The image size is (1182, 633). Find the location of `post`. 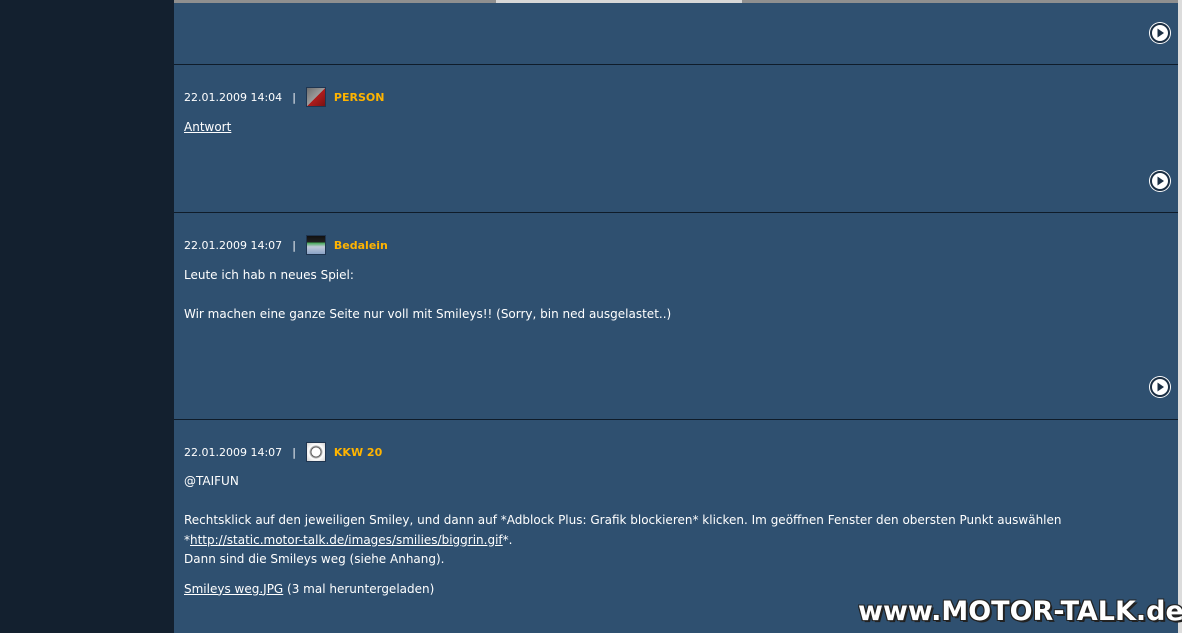

post is located at coordinates (676, 32).